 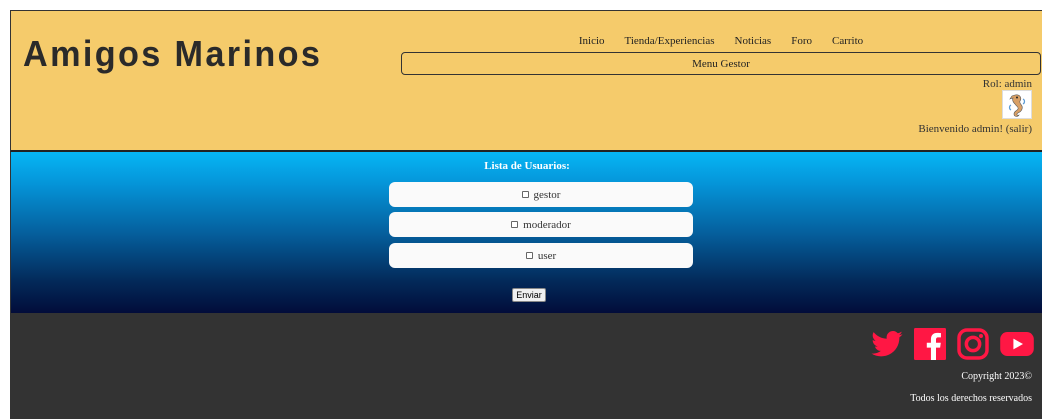 I want to click on avatar, so click(x=1017, y=104).